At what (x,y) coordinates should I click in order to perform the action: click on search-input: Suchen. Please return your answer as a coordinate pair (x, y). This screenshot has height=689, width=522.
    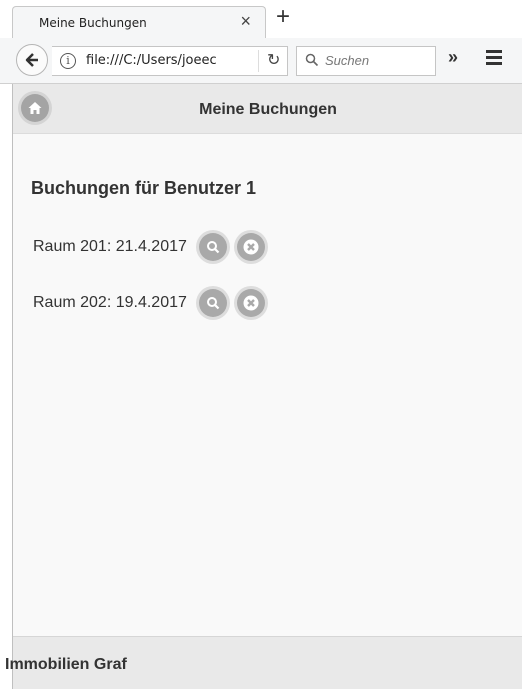
    Looking at the image, I should click on (366, 61).